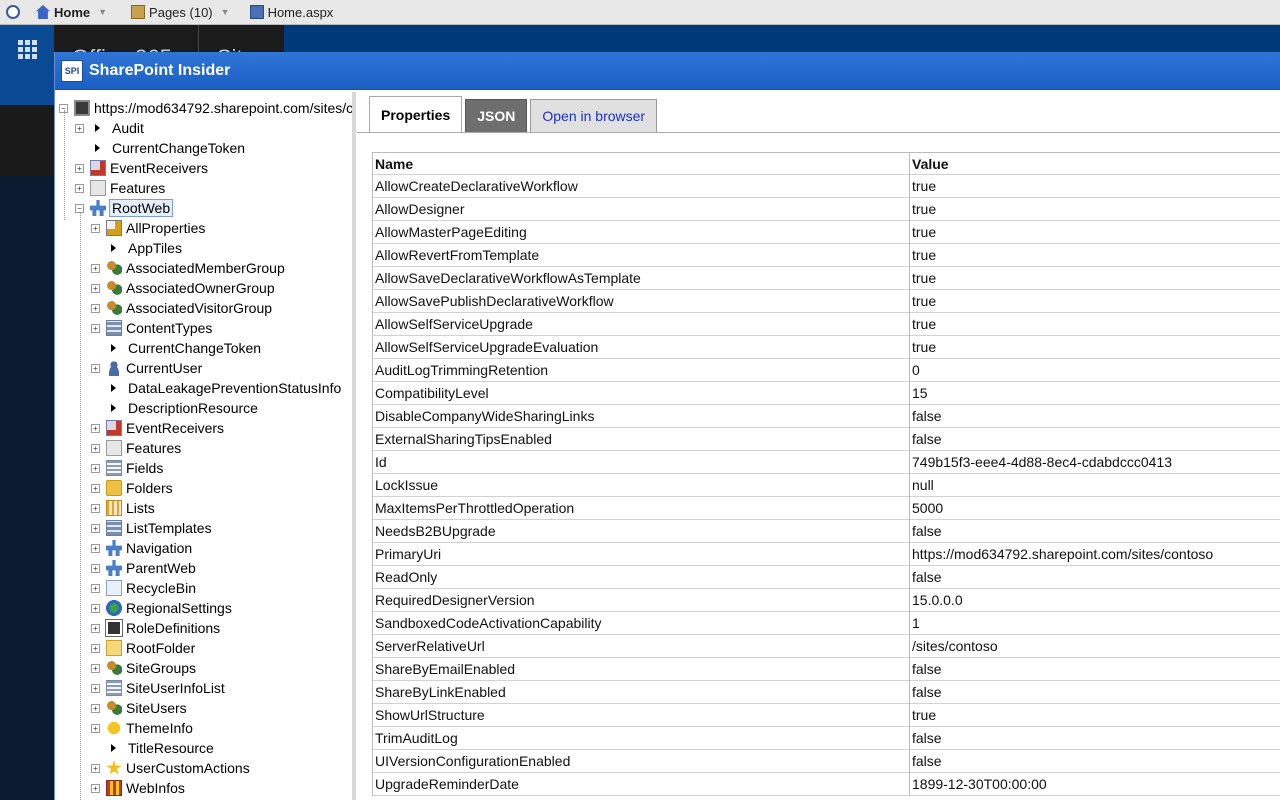 The height and width of the screenshot is (800, 1280). What do you see at coordinates (136, 248) in the screenshot?
I see `tree-node: AppTiles` at bounding box center [136, 248].